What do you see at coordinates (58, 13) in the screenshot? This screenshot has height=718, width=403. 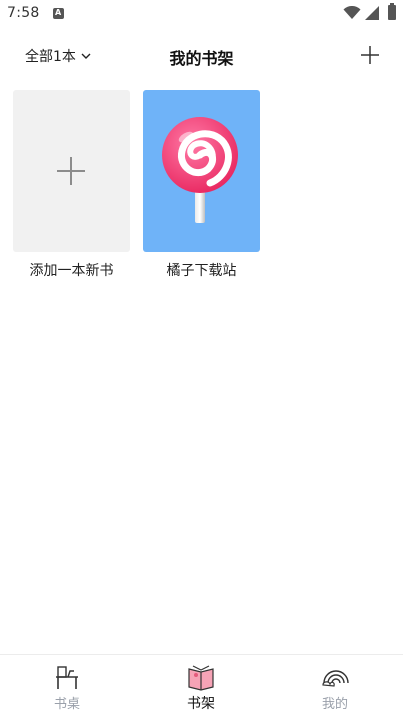 I see `notification-icon: A` at bounding box center [58, 13].